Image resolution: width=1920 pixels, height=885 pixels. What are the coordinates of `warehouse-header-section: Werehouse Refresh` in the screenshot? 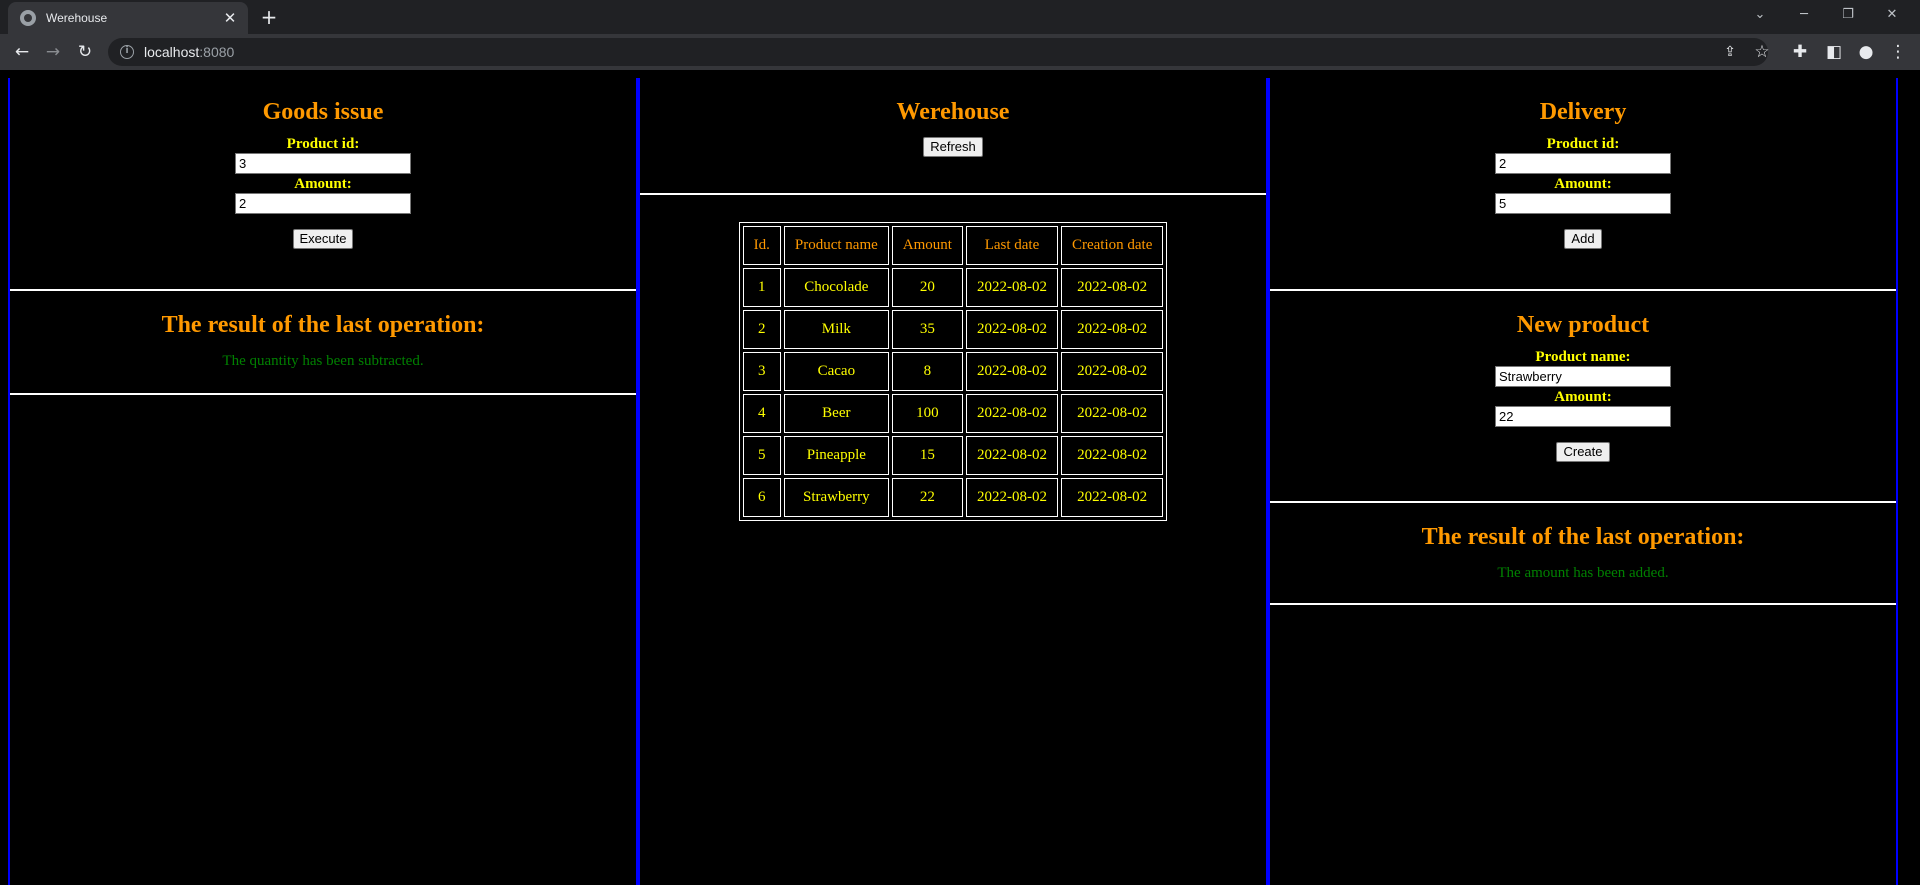 It's located at (953, 136).